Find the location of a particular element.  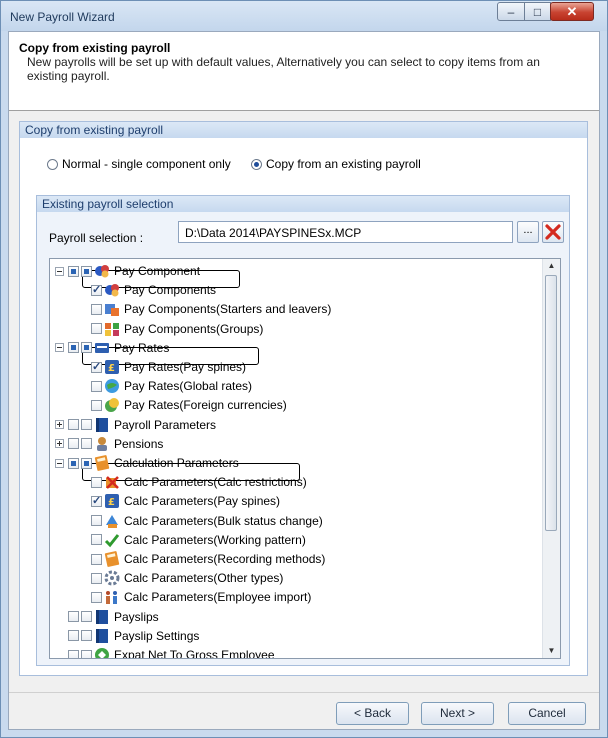

tree-item-label: Calc Parameters(Working pattern) is located at coordinates (215, 539).